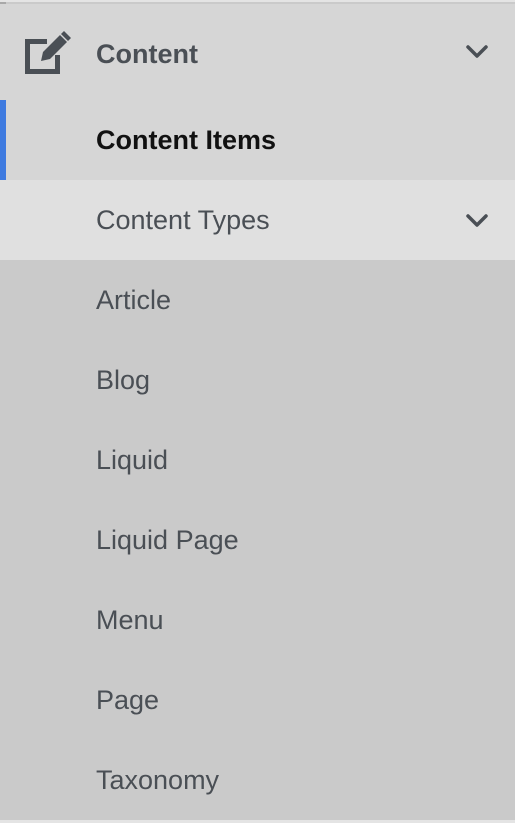 The image size is (515, 823). Describe the element at coordinates (186, 140) in the screenshot. I see `content-items-label: Content Items` at that location.